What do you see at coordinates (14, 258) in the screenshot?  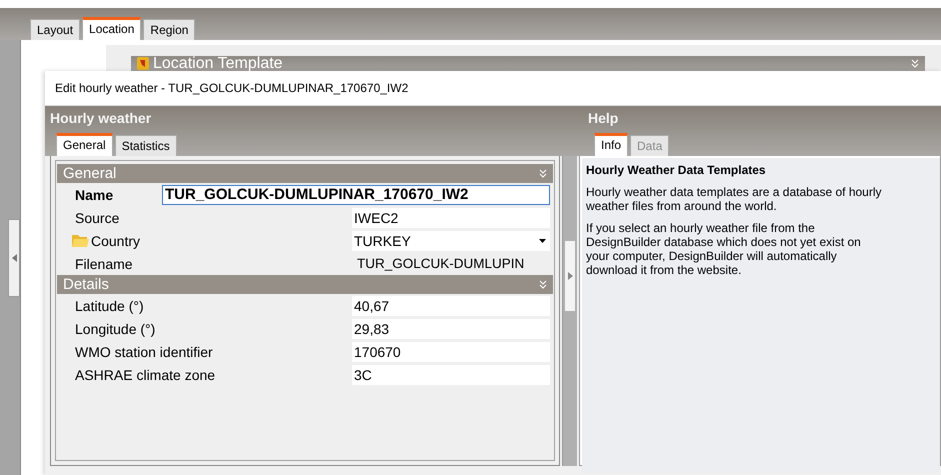 I see `collapse-arrow-icon` at bounding box center [14, 258].